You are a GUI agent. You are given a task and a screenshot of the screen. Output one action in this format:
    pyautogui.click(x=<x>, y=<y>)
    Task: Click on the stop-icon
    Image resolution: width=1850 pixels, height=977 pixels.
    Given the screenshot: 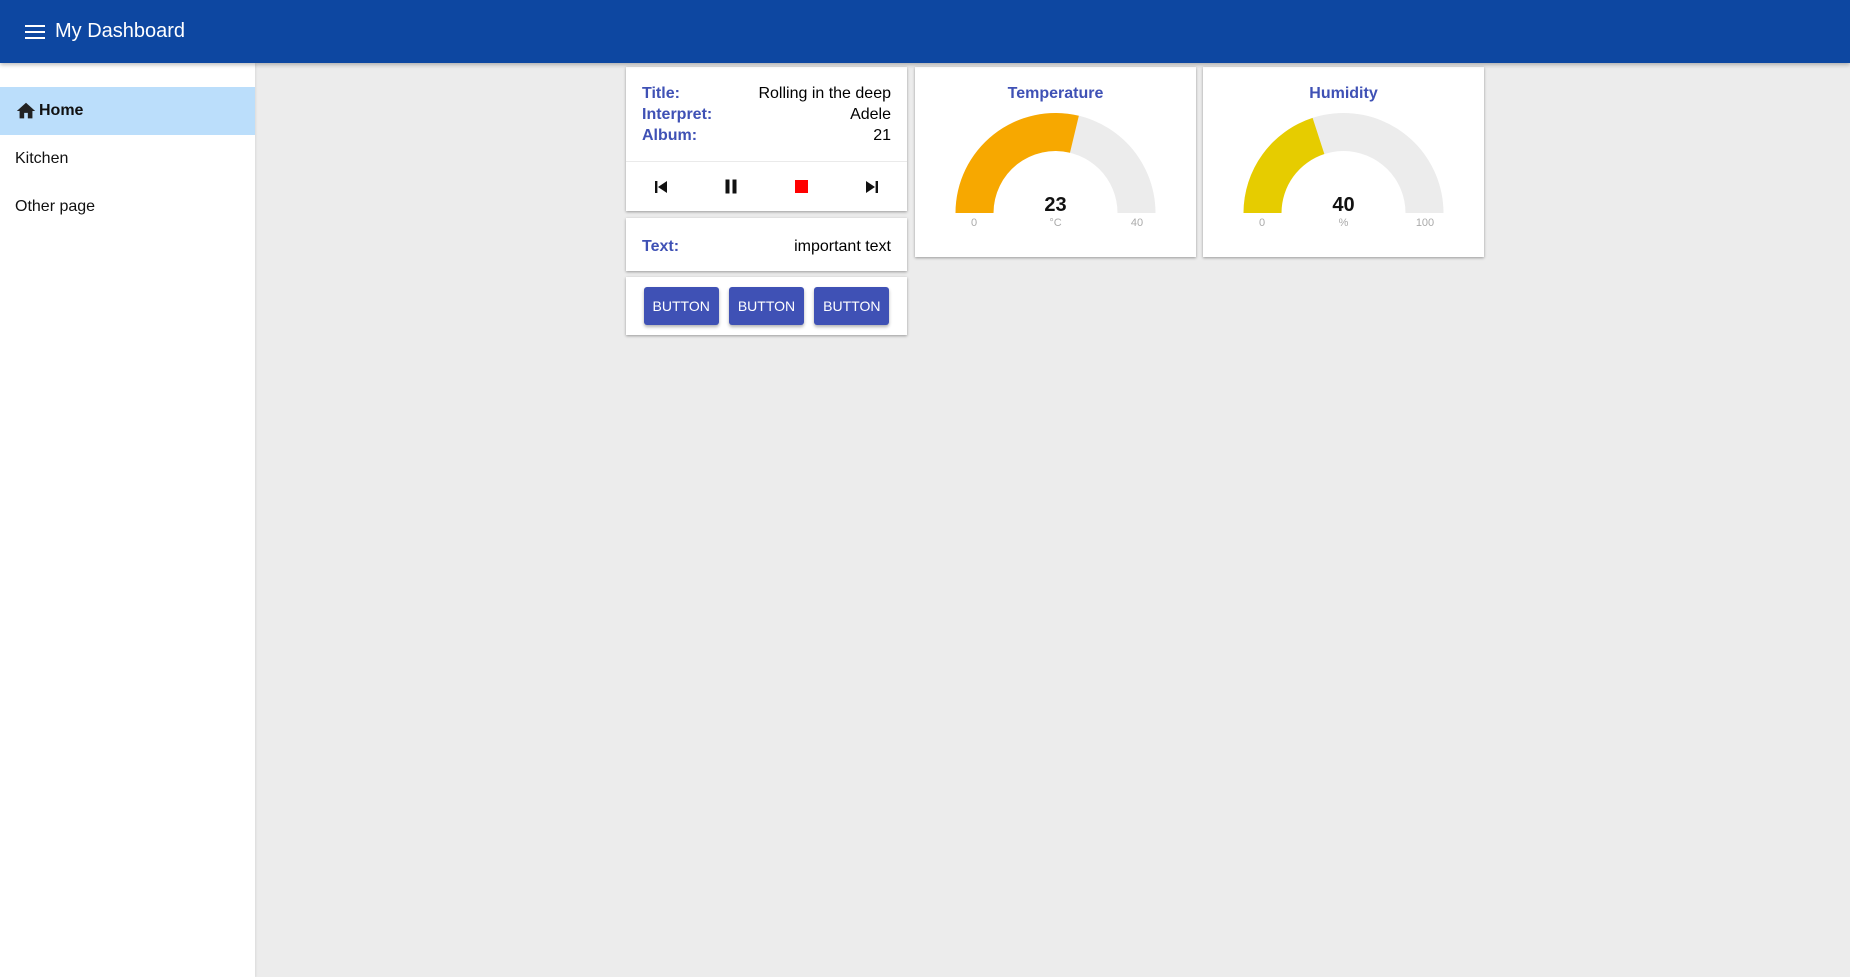 What is the action you would take?
    pyautogui.click(x=802, y=186)
    